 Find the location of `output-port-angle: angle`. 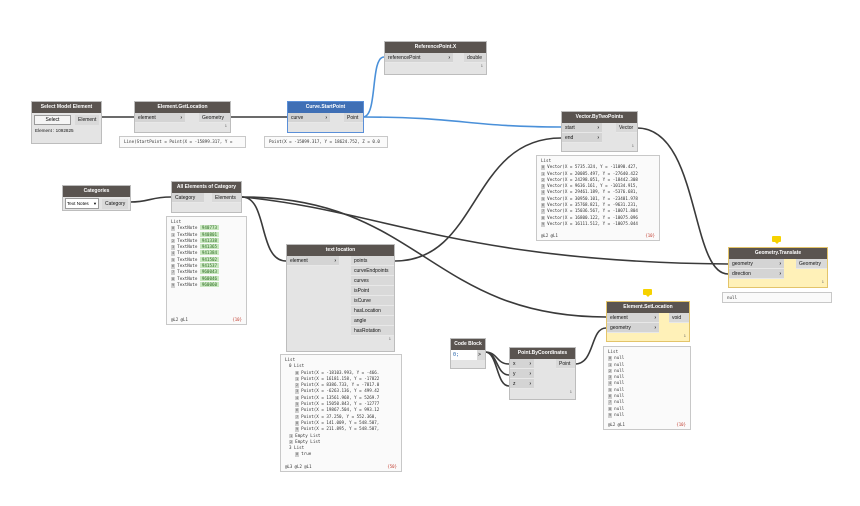

output-port-angle: angle is located at coordinates (372, 321).